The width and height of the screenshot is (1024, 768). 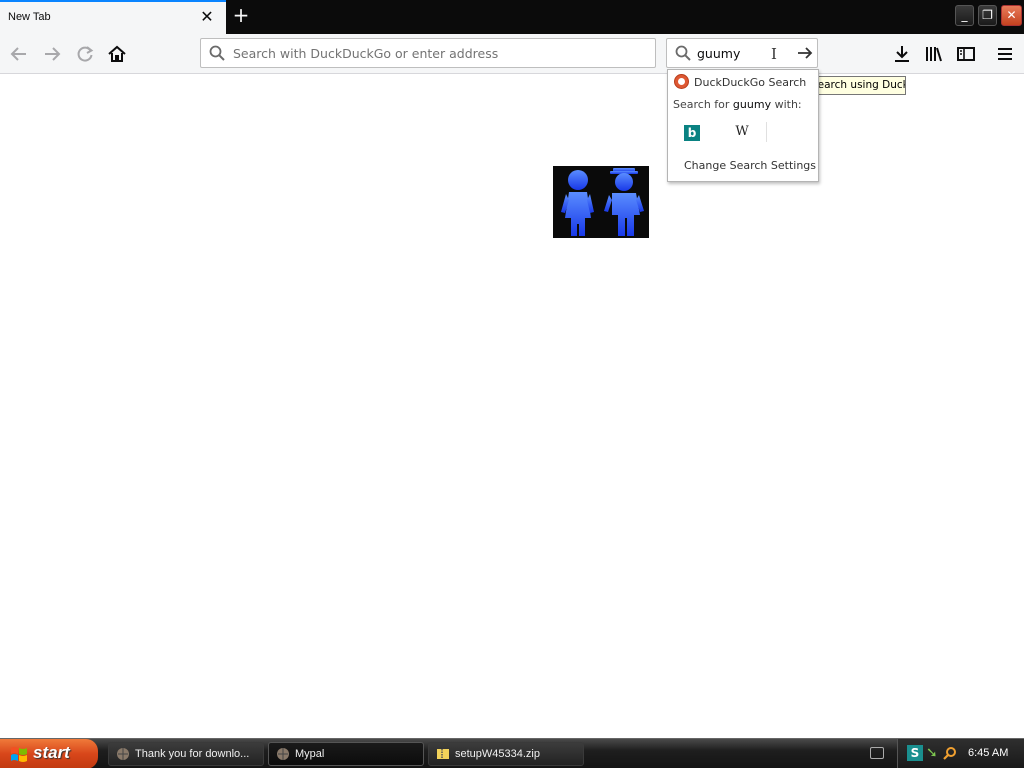 I want to click on restore-window-button: ❐, so click(x=987, y=15).